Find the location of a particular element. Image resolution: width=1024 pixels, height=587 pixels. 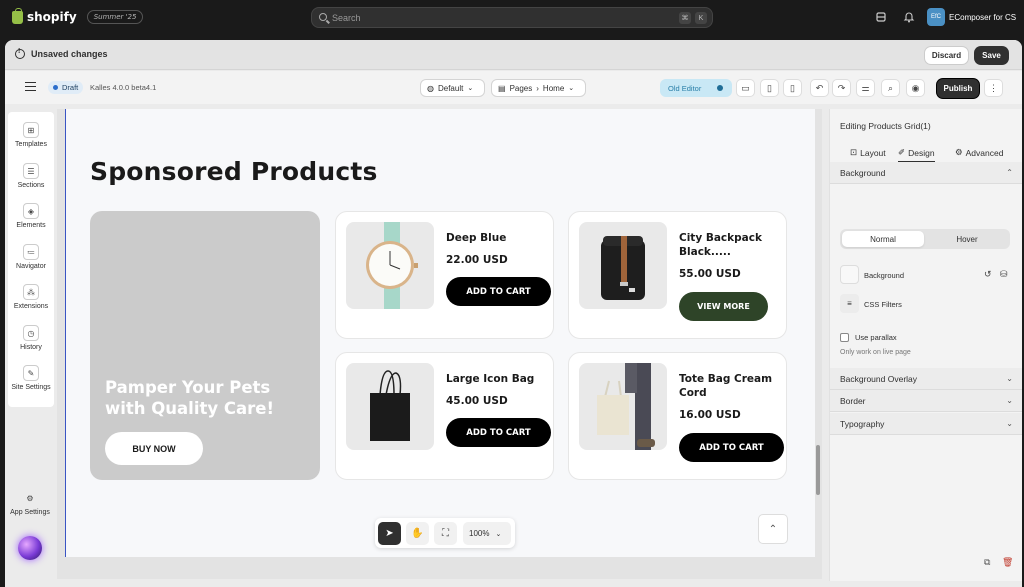

sidebar-item-sections: ☰ Sections is located at coordinates (31, 176).